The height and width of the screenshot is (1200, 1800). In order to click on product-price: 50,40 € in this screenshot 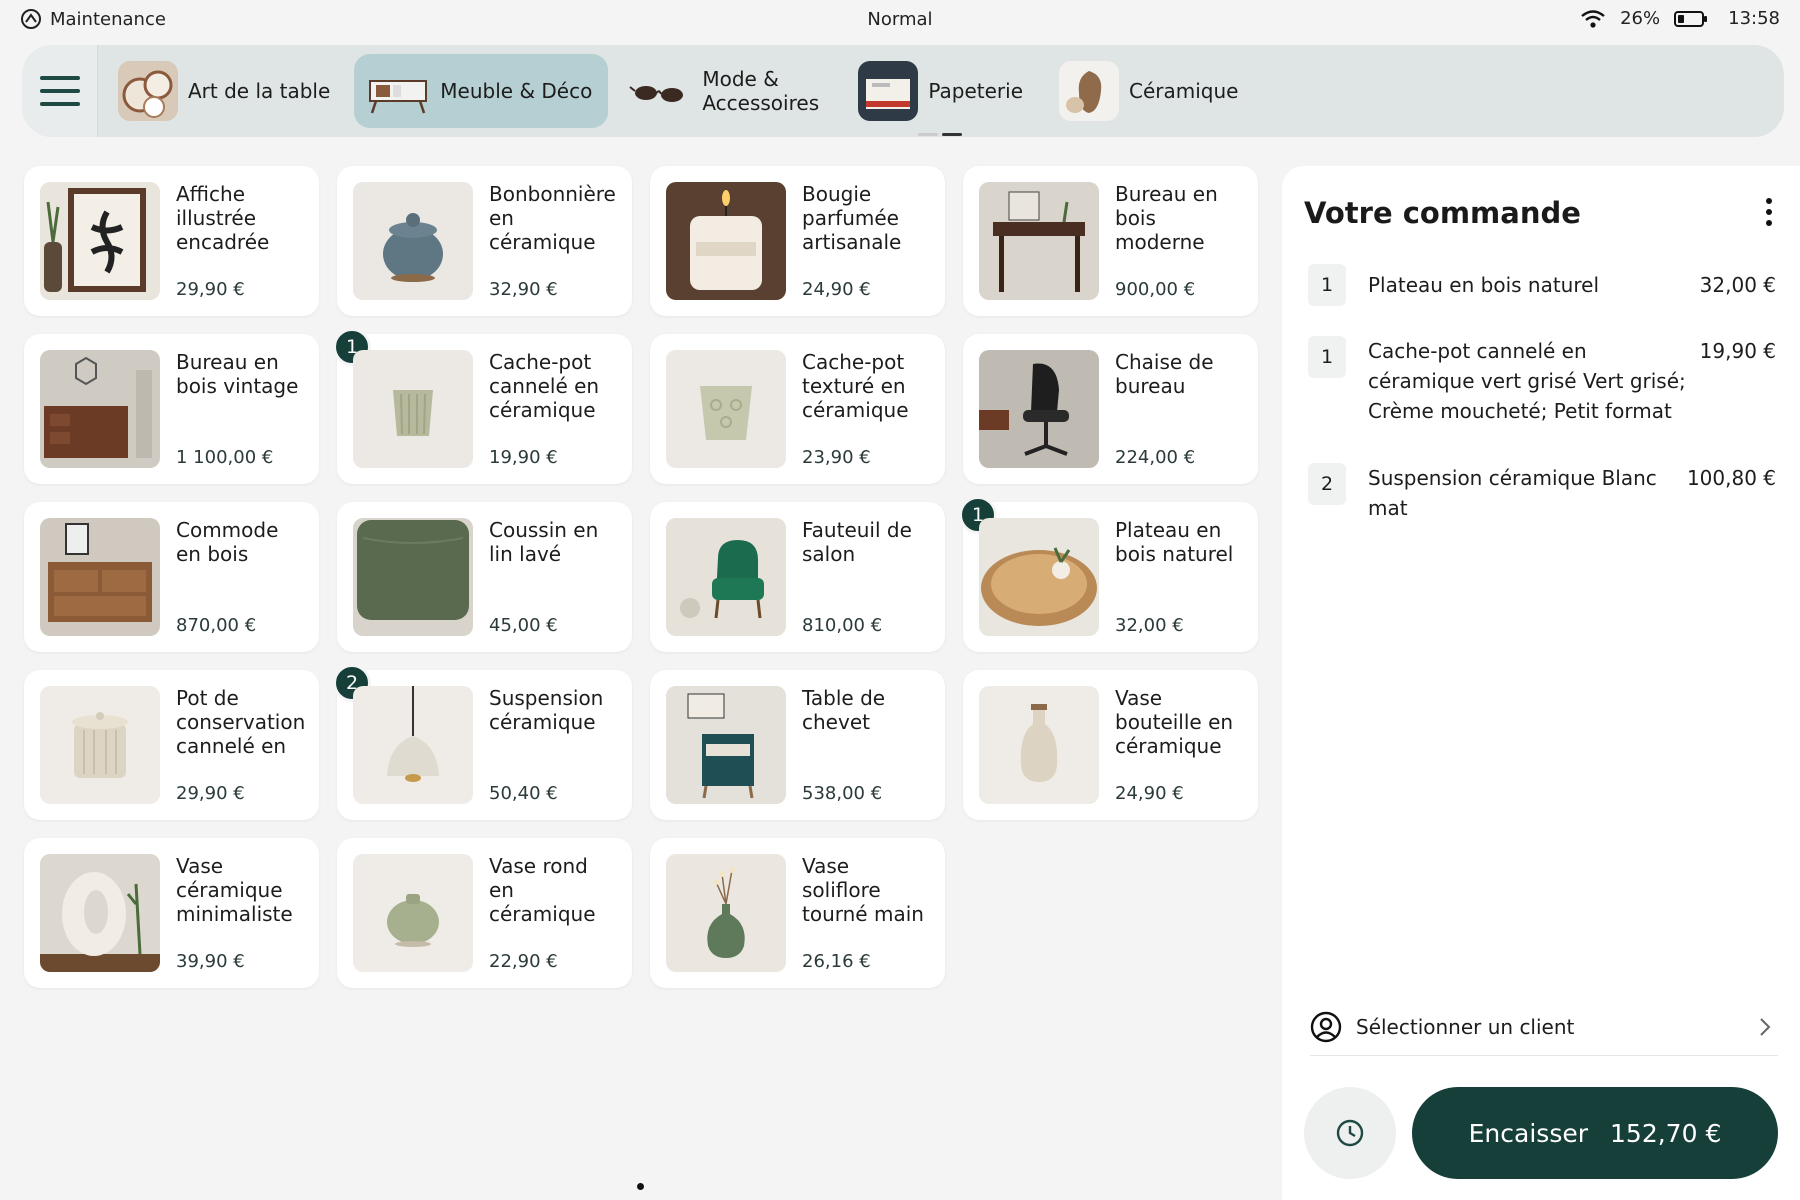, I will do `click(523, 793)`.